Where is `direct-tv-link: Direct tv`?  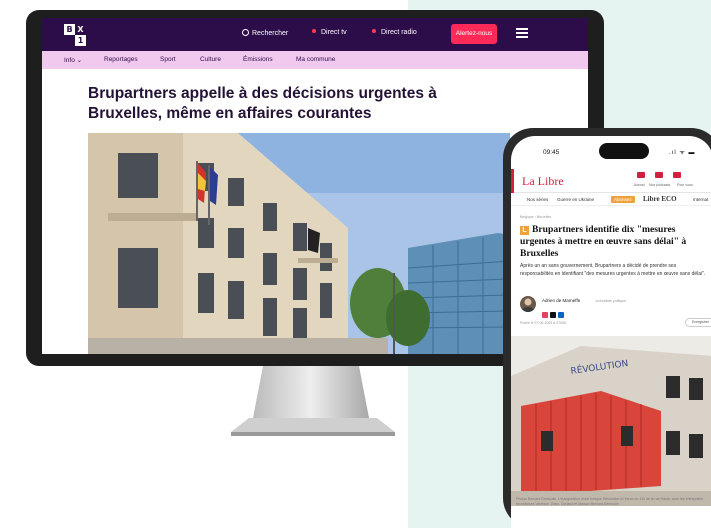 direct-tv-link: Direct tv is located at coordinates (329, 32).